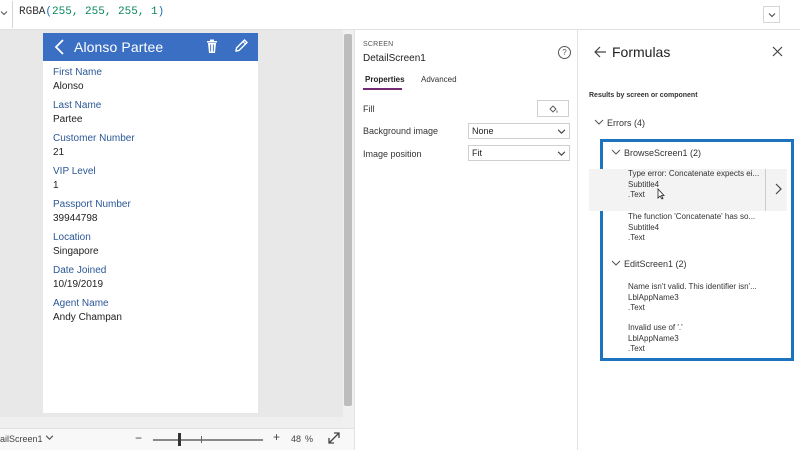 The image size is (800, 450). I want to click on error-item: Invalid use of '.' LblAppName3 .Text, so click(688, 344).